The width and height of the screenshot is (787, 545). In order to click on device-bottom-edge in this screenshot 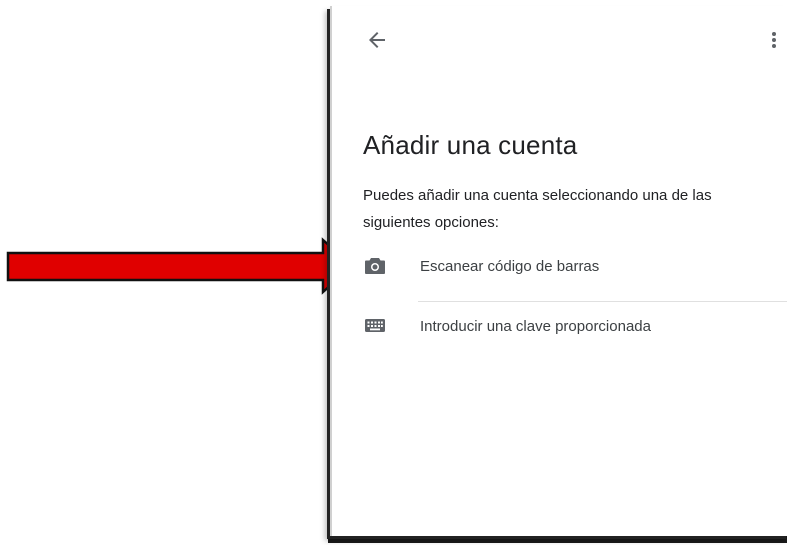, I will do `click(557, 539)`.